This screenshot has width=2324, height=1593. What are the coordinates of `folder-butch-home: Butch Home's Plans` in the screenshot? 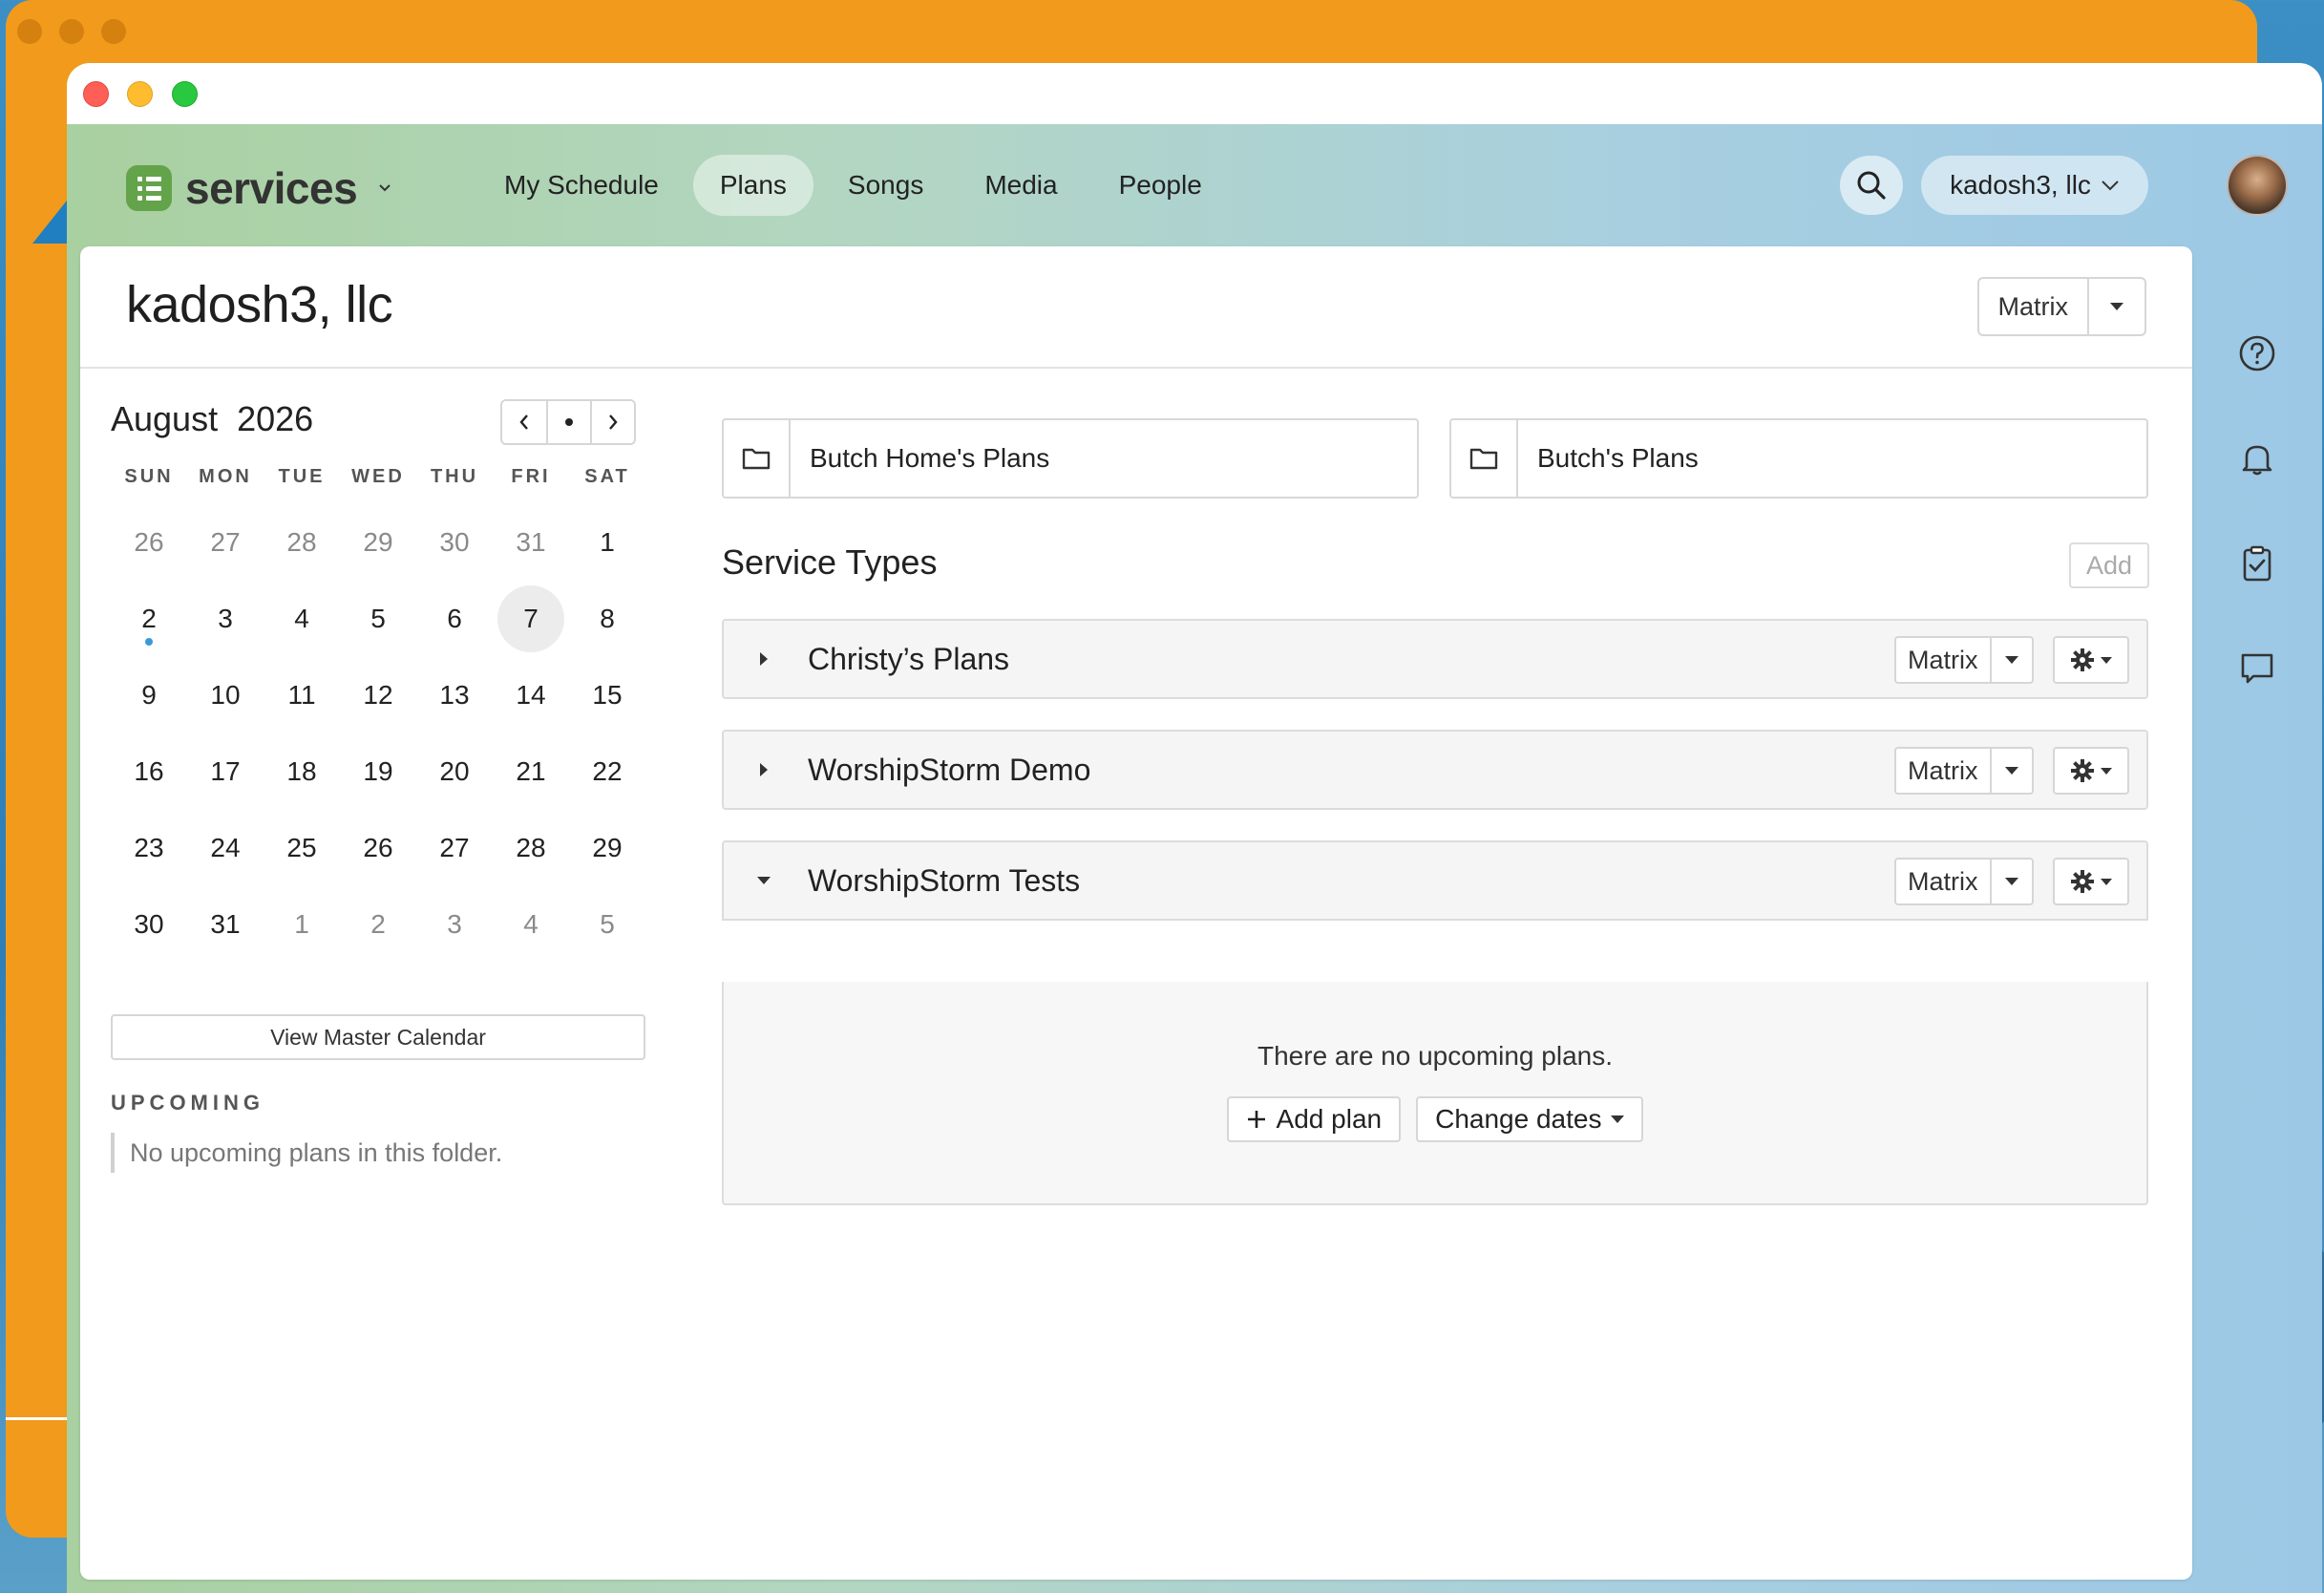 It's located at (1070, 458).